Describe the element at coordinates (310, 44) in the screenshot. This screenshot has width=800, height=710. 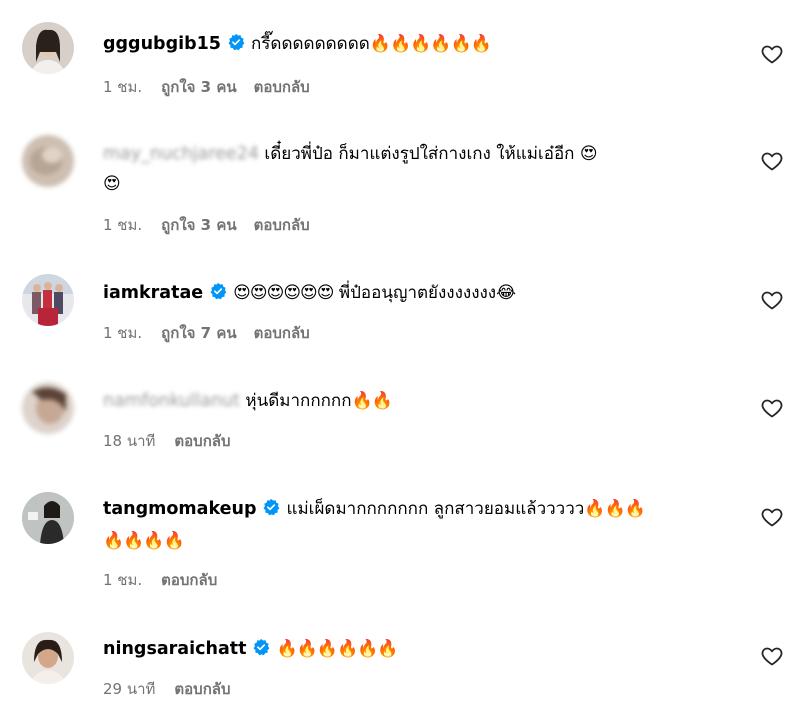
I see `comment-text: กรี๊ดดดดดดดดด` at that location.